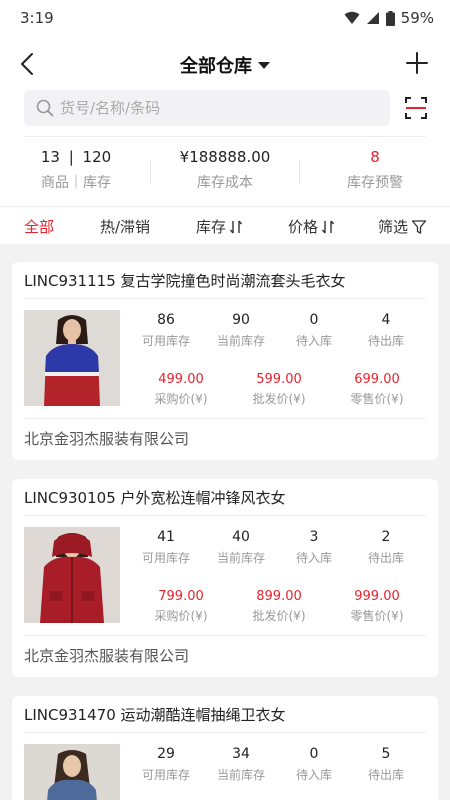 The height and width of the screenshot is (800, 450). Describe the element at coordinates (181, 606) in the screenshot. I see `purchase-price: 799.00 采购价(¥)` at that location.